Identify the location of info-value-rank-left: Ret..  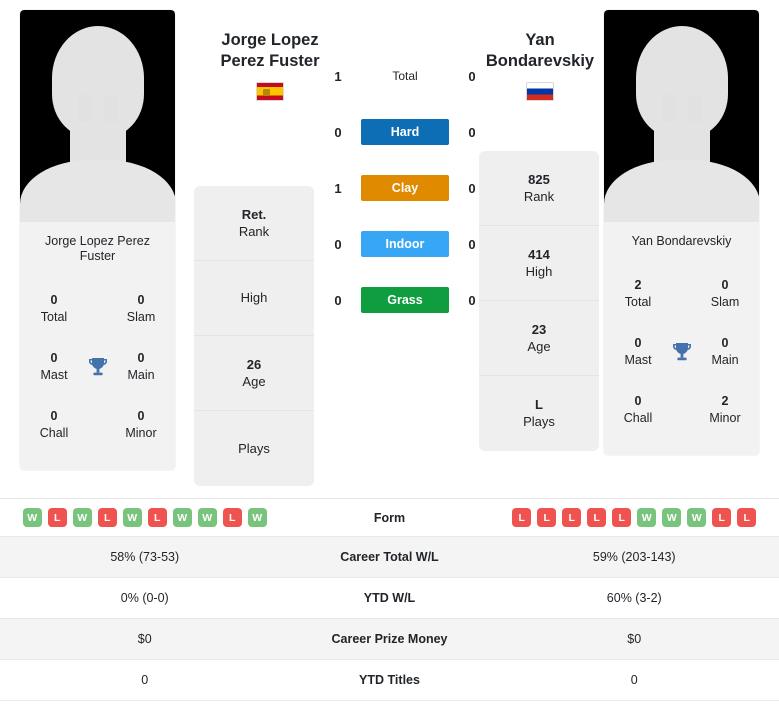
(254, 214).